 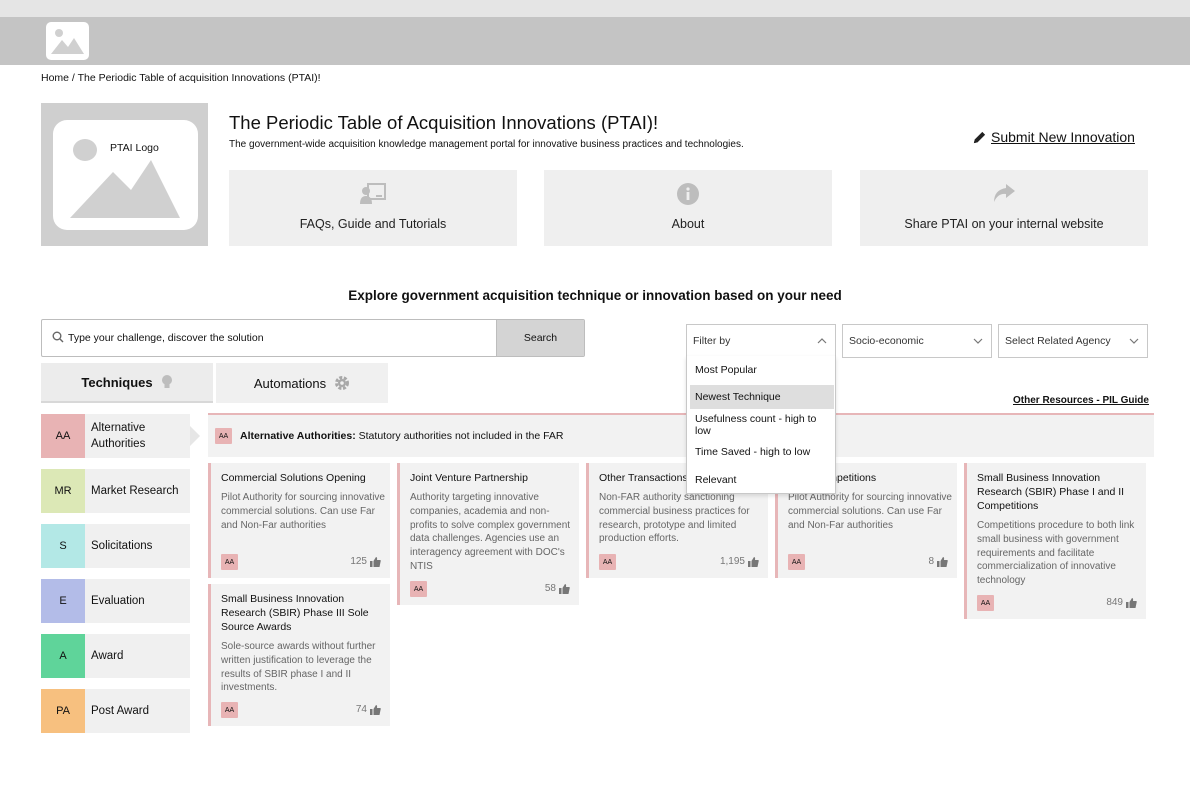 What do you see at coordinates (58, 337) in the screenshot?
I see `search-icon` at bounding box center [58, 337].